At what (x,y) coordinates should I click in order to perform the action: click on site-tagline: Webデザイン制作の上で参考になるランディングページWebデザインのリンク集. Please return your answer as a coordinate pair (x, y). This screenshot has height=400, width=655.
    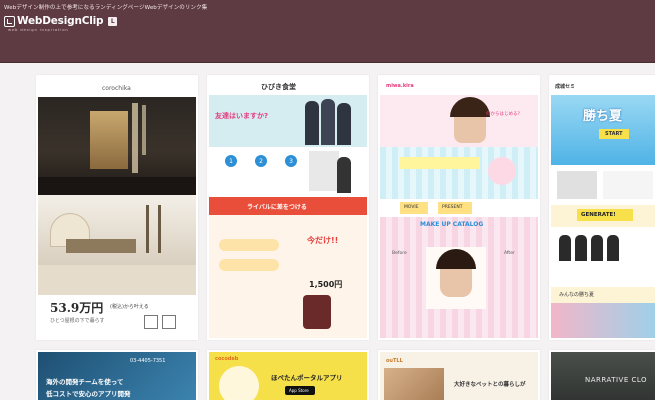
    Looking at the image, I should click on (106, 8).